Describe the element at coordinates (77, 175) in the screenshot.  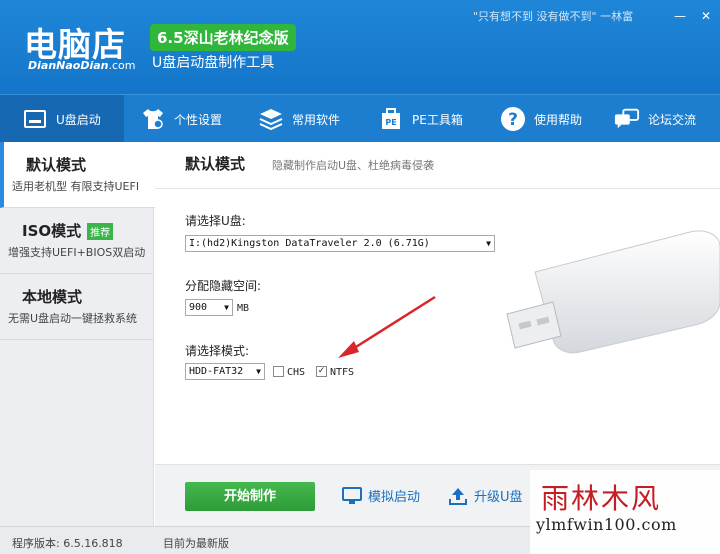
I see `sidebar-item-default-mode: 默认模式 适用老机型 有限支持UEFI` at that location.